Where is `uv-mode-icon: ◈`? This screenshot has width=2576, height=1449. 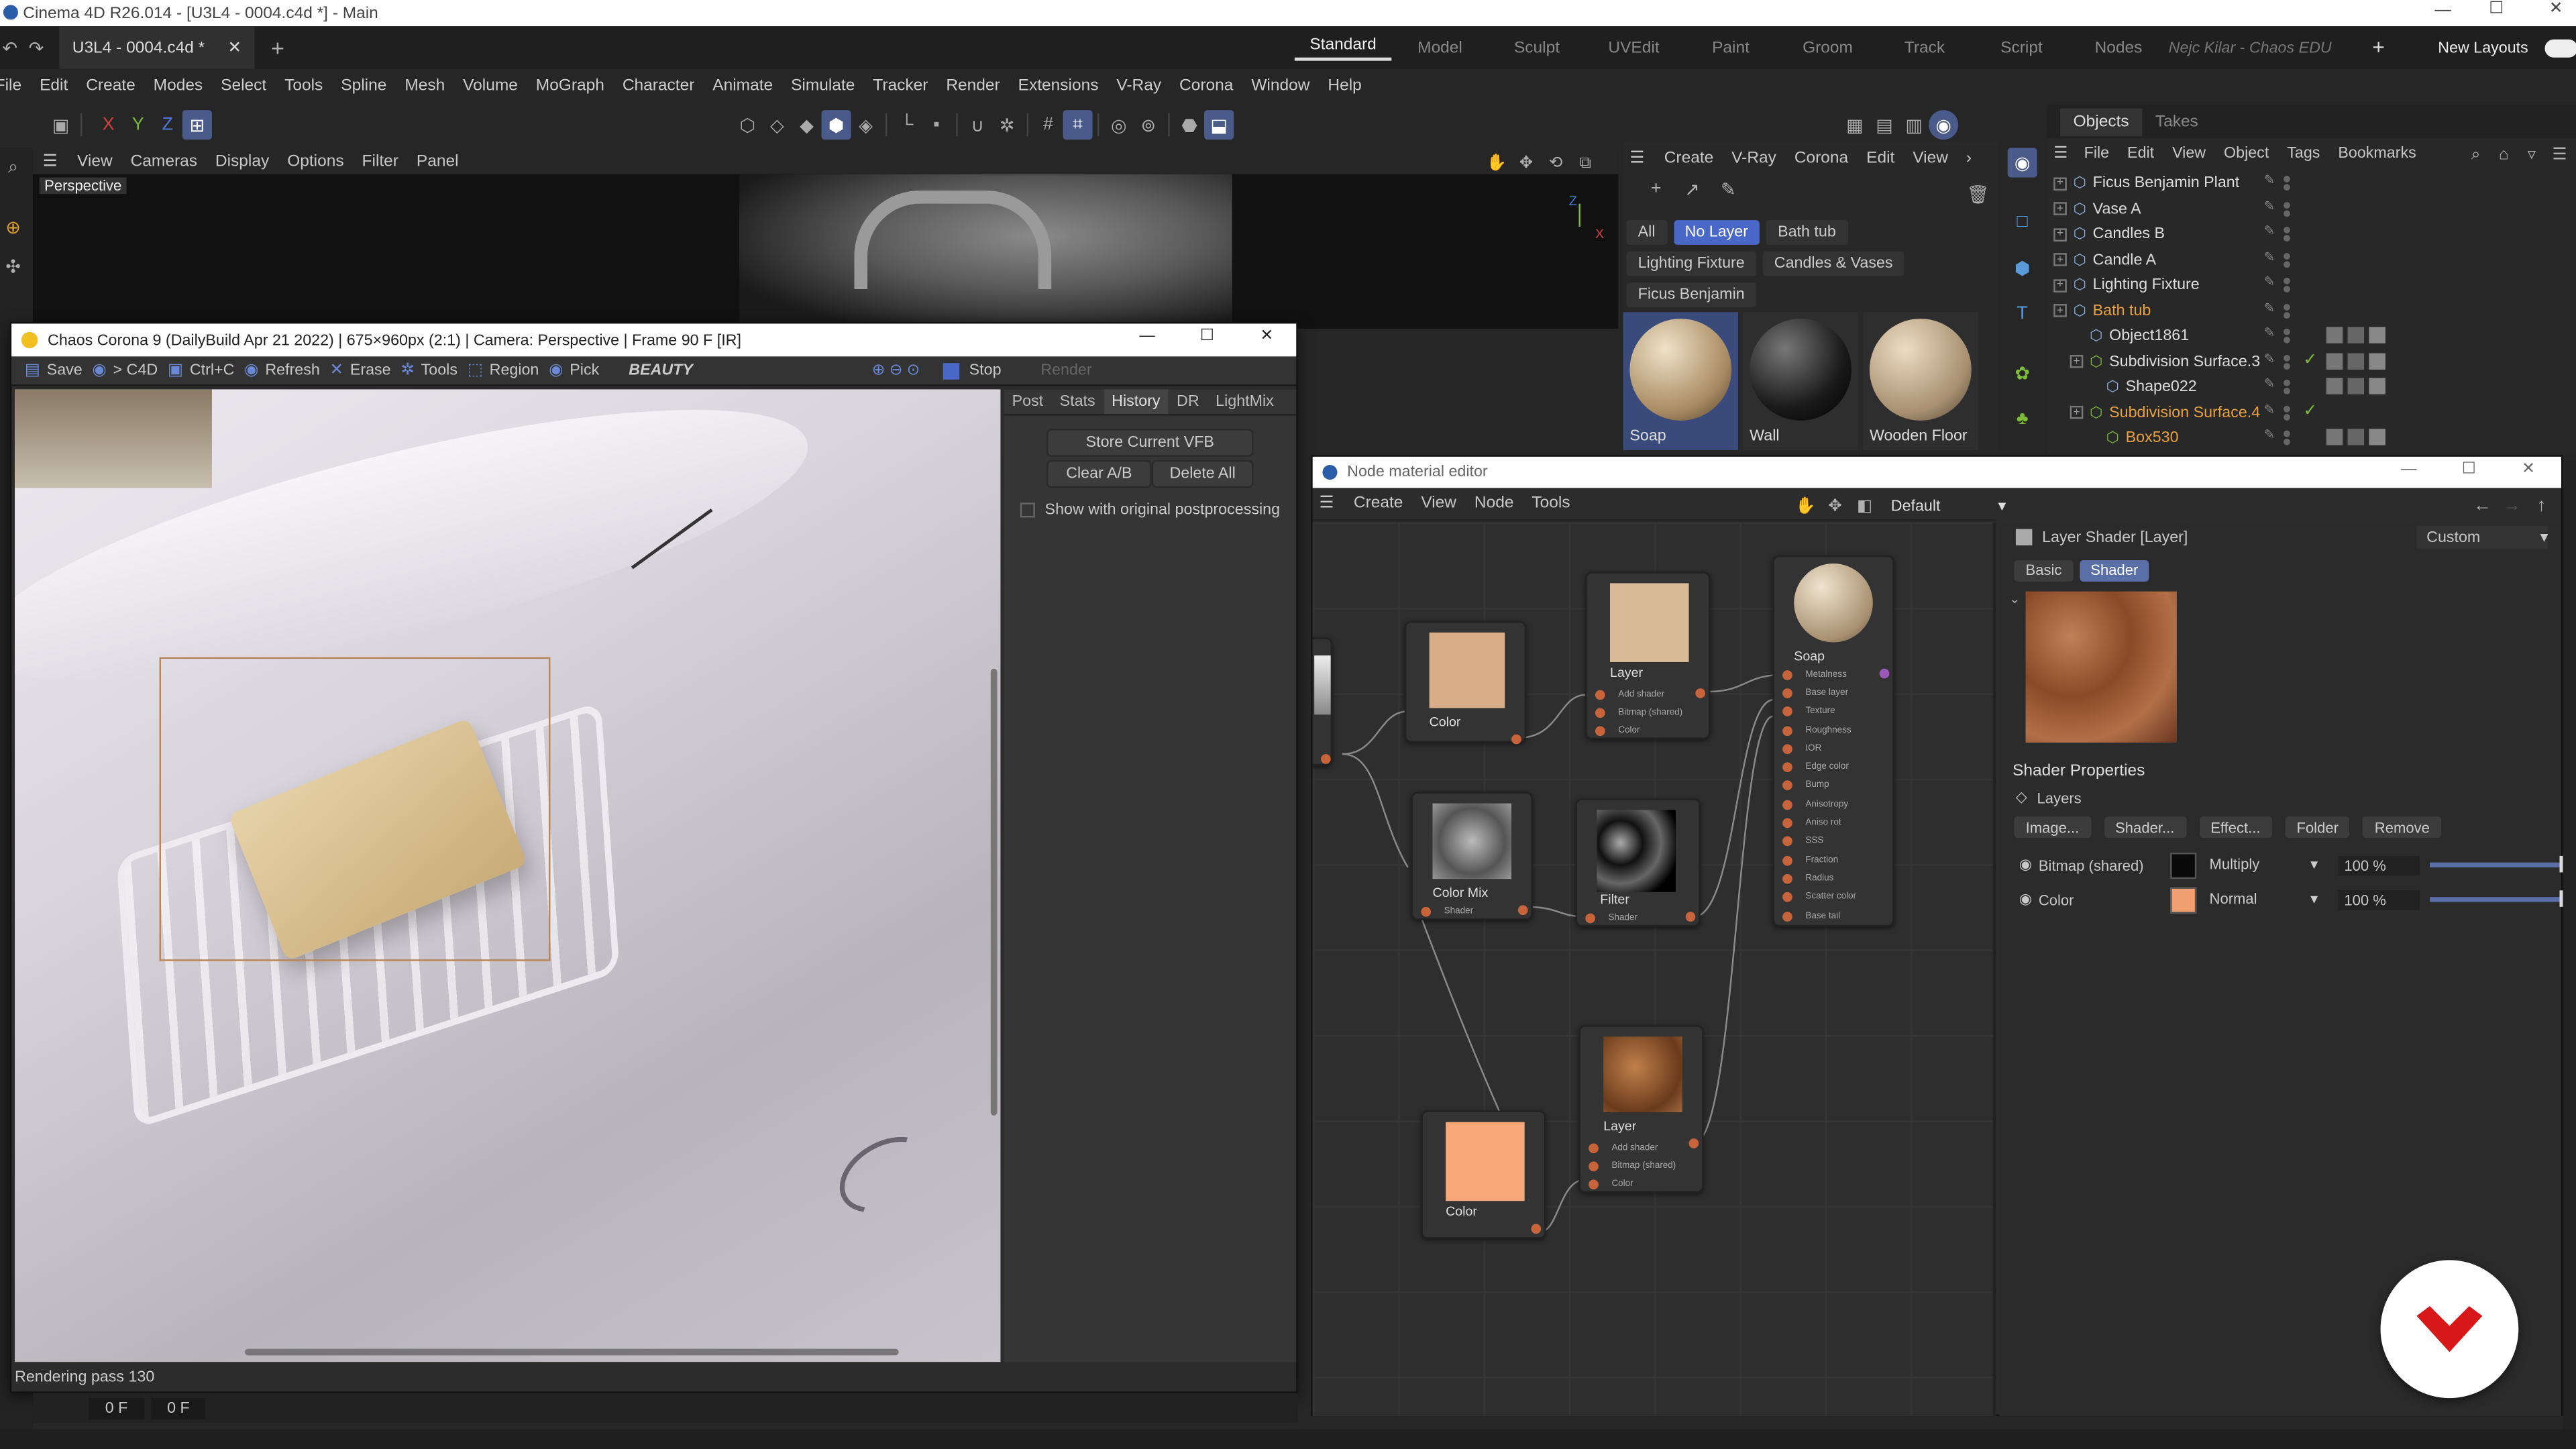 uv-mode-icon: ◈ is located at coordinates (866, 125).